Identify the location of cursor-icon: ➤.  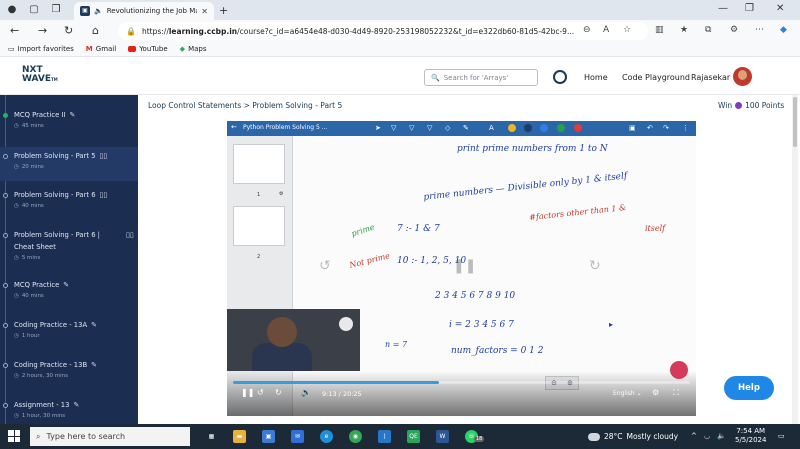
(378, 128).